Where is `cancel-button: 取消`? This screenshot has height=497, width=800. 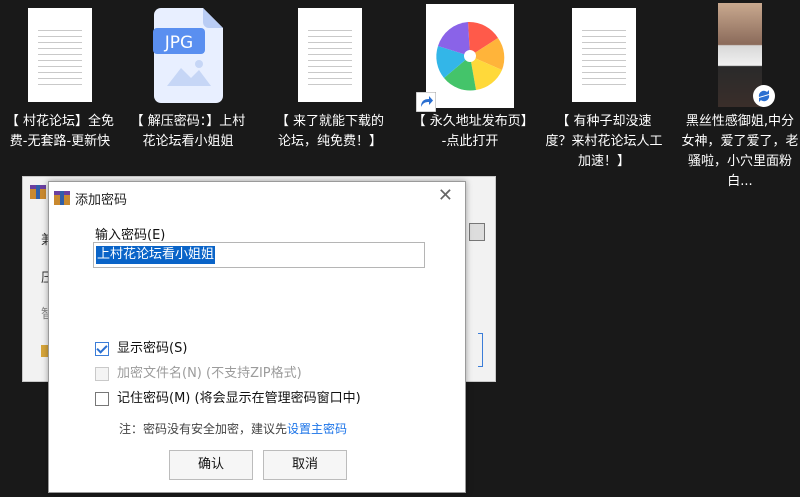 cancel-button: 取消 is located at coordinates (305, 465).